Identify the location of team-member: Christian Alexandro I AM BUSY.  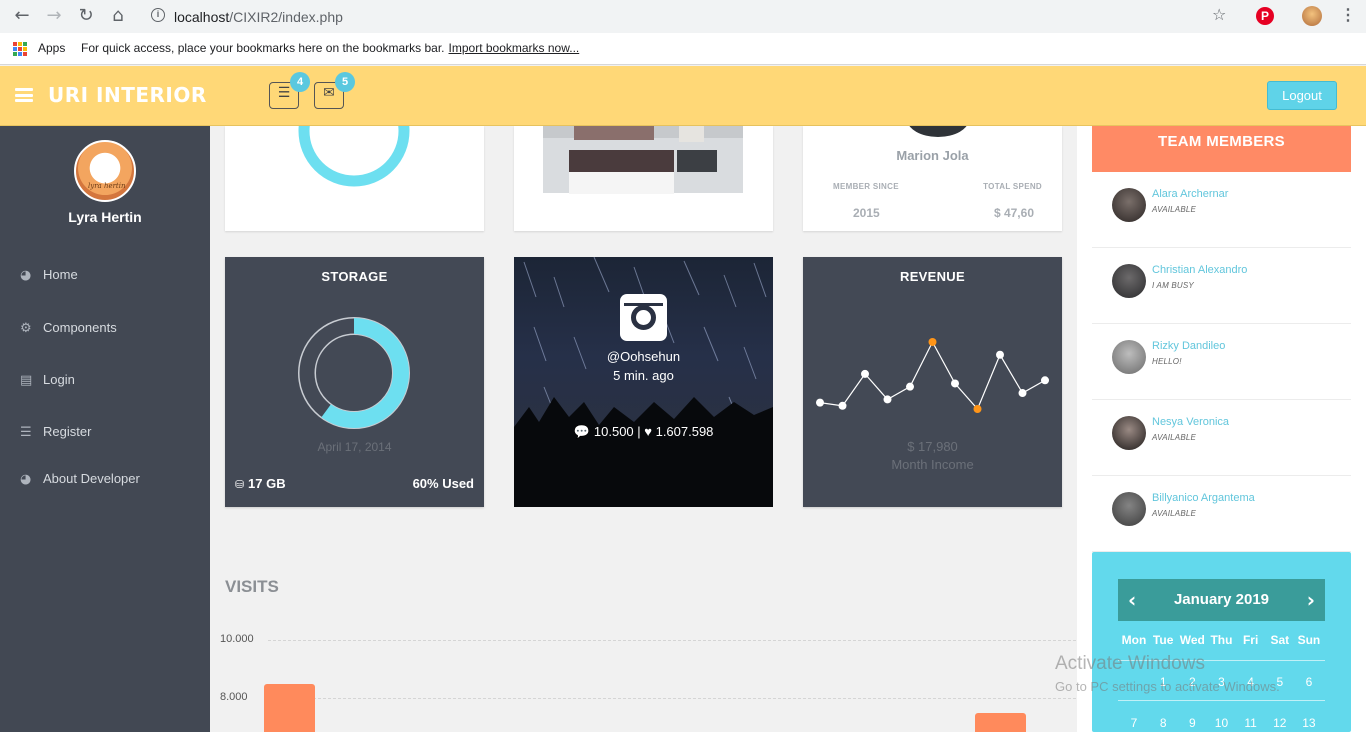
(1221, 286).